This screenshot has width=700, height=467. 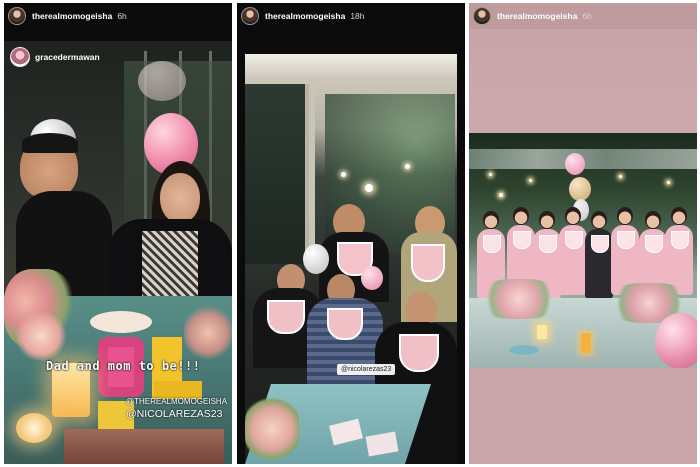 I want to click on repost-header: gracedermawan, so click(x=55, y=57).